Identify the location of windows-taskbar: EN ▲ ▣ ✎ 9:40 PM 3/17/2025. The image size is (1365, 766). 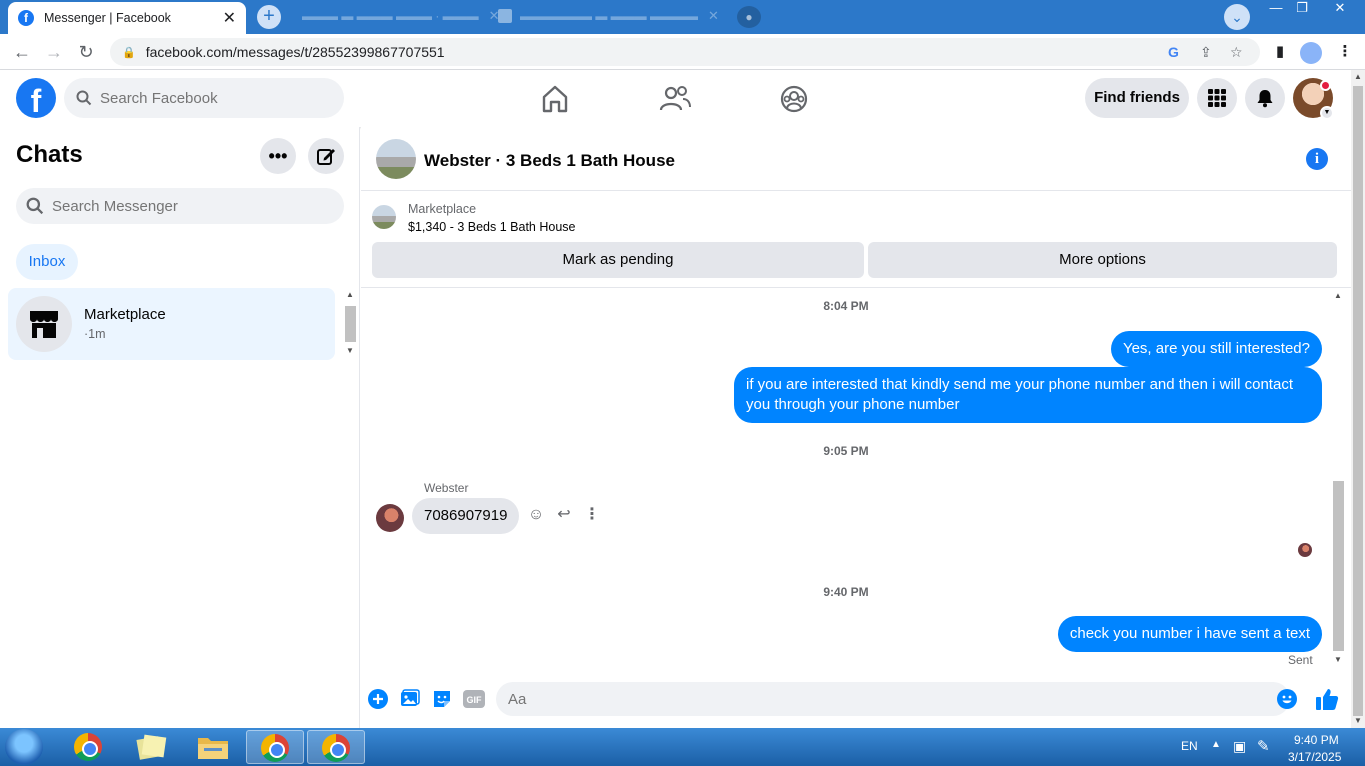
(682, 747).